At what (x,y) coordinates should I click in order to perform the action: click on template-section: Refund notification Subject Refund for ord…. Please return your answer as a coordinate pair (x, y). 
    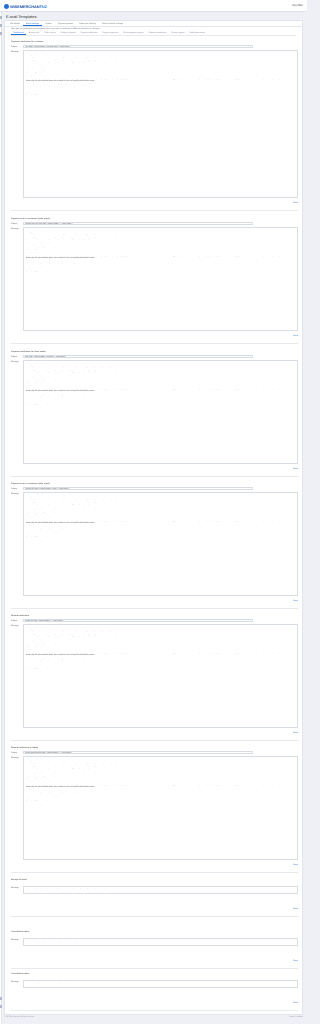
    Looking at the image, I should click on (154, 678).